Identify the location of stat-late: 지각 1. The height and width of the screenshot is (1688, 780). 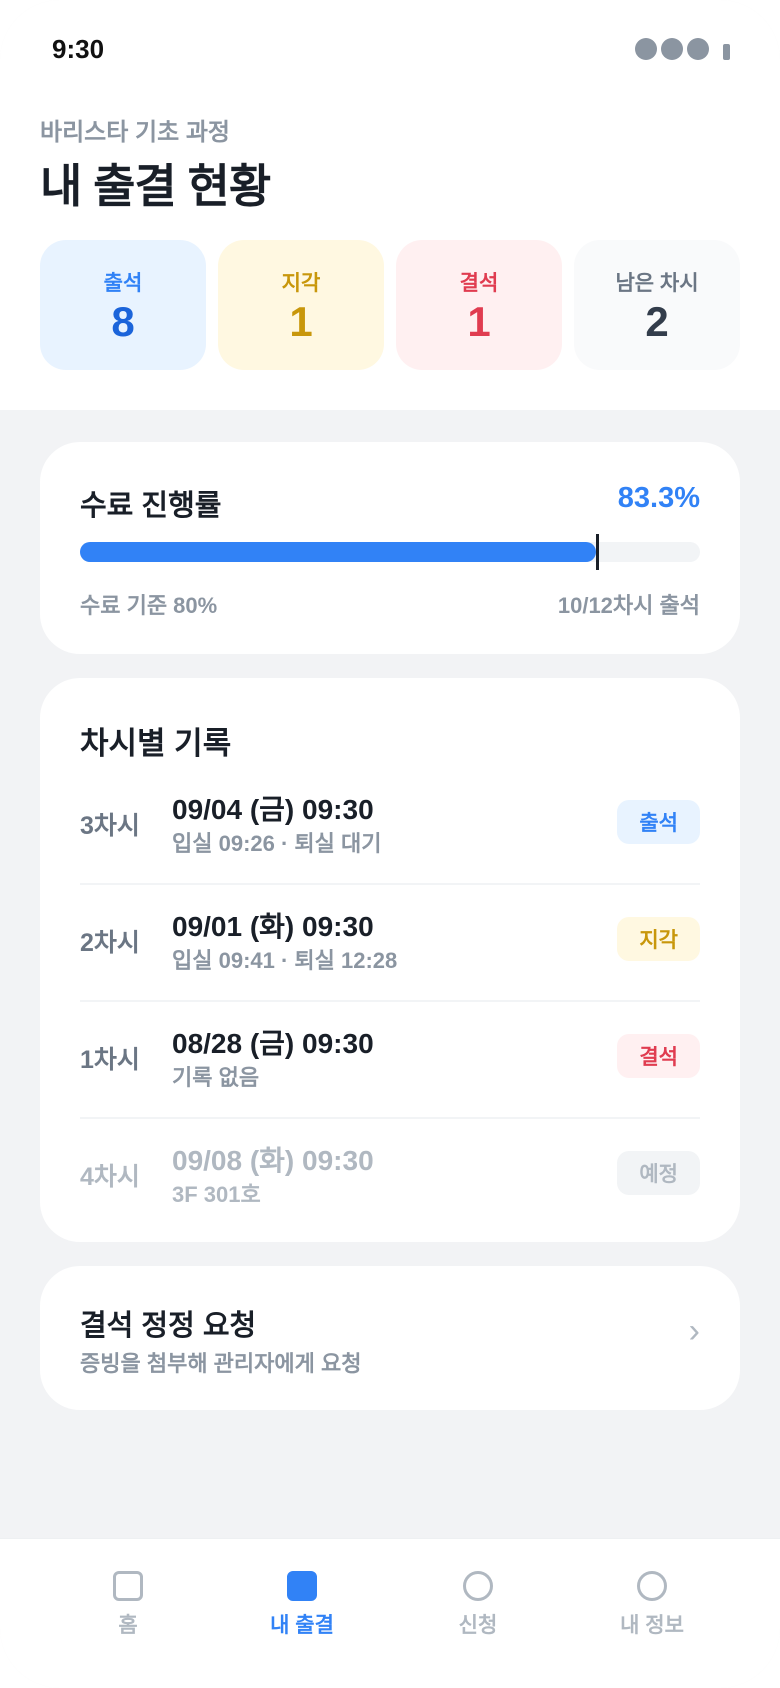
(301, 305).